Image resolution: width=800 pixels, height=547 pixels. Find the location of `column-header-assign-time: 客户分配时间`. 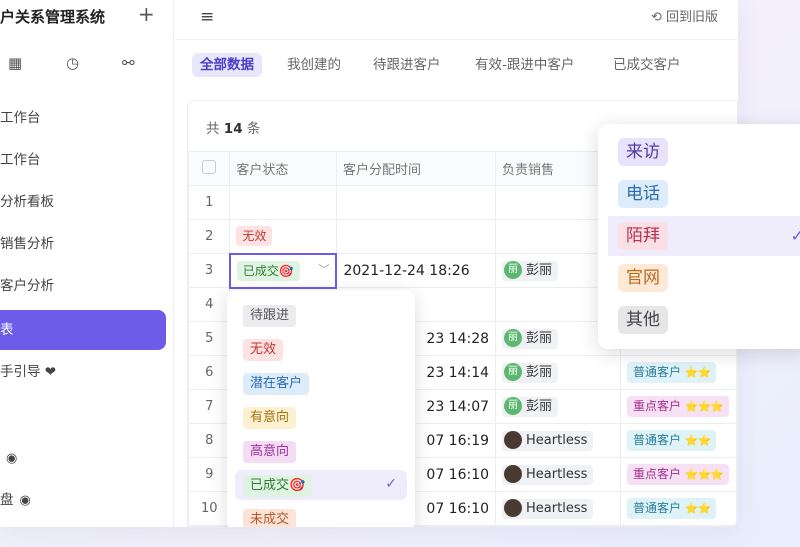

column-header-assign-time: 客户分配时间 is located at coordinates (416, 168).